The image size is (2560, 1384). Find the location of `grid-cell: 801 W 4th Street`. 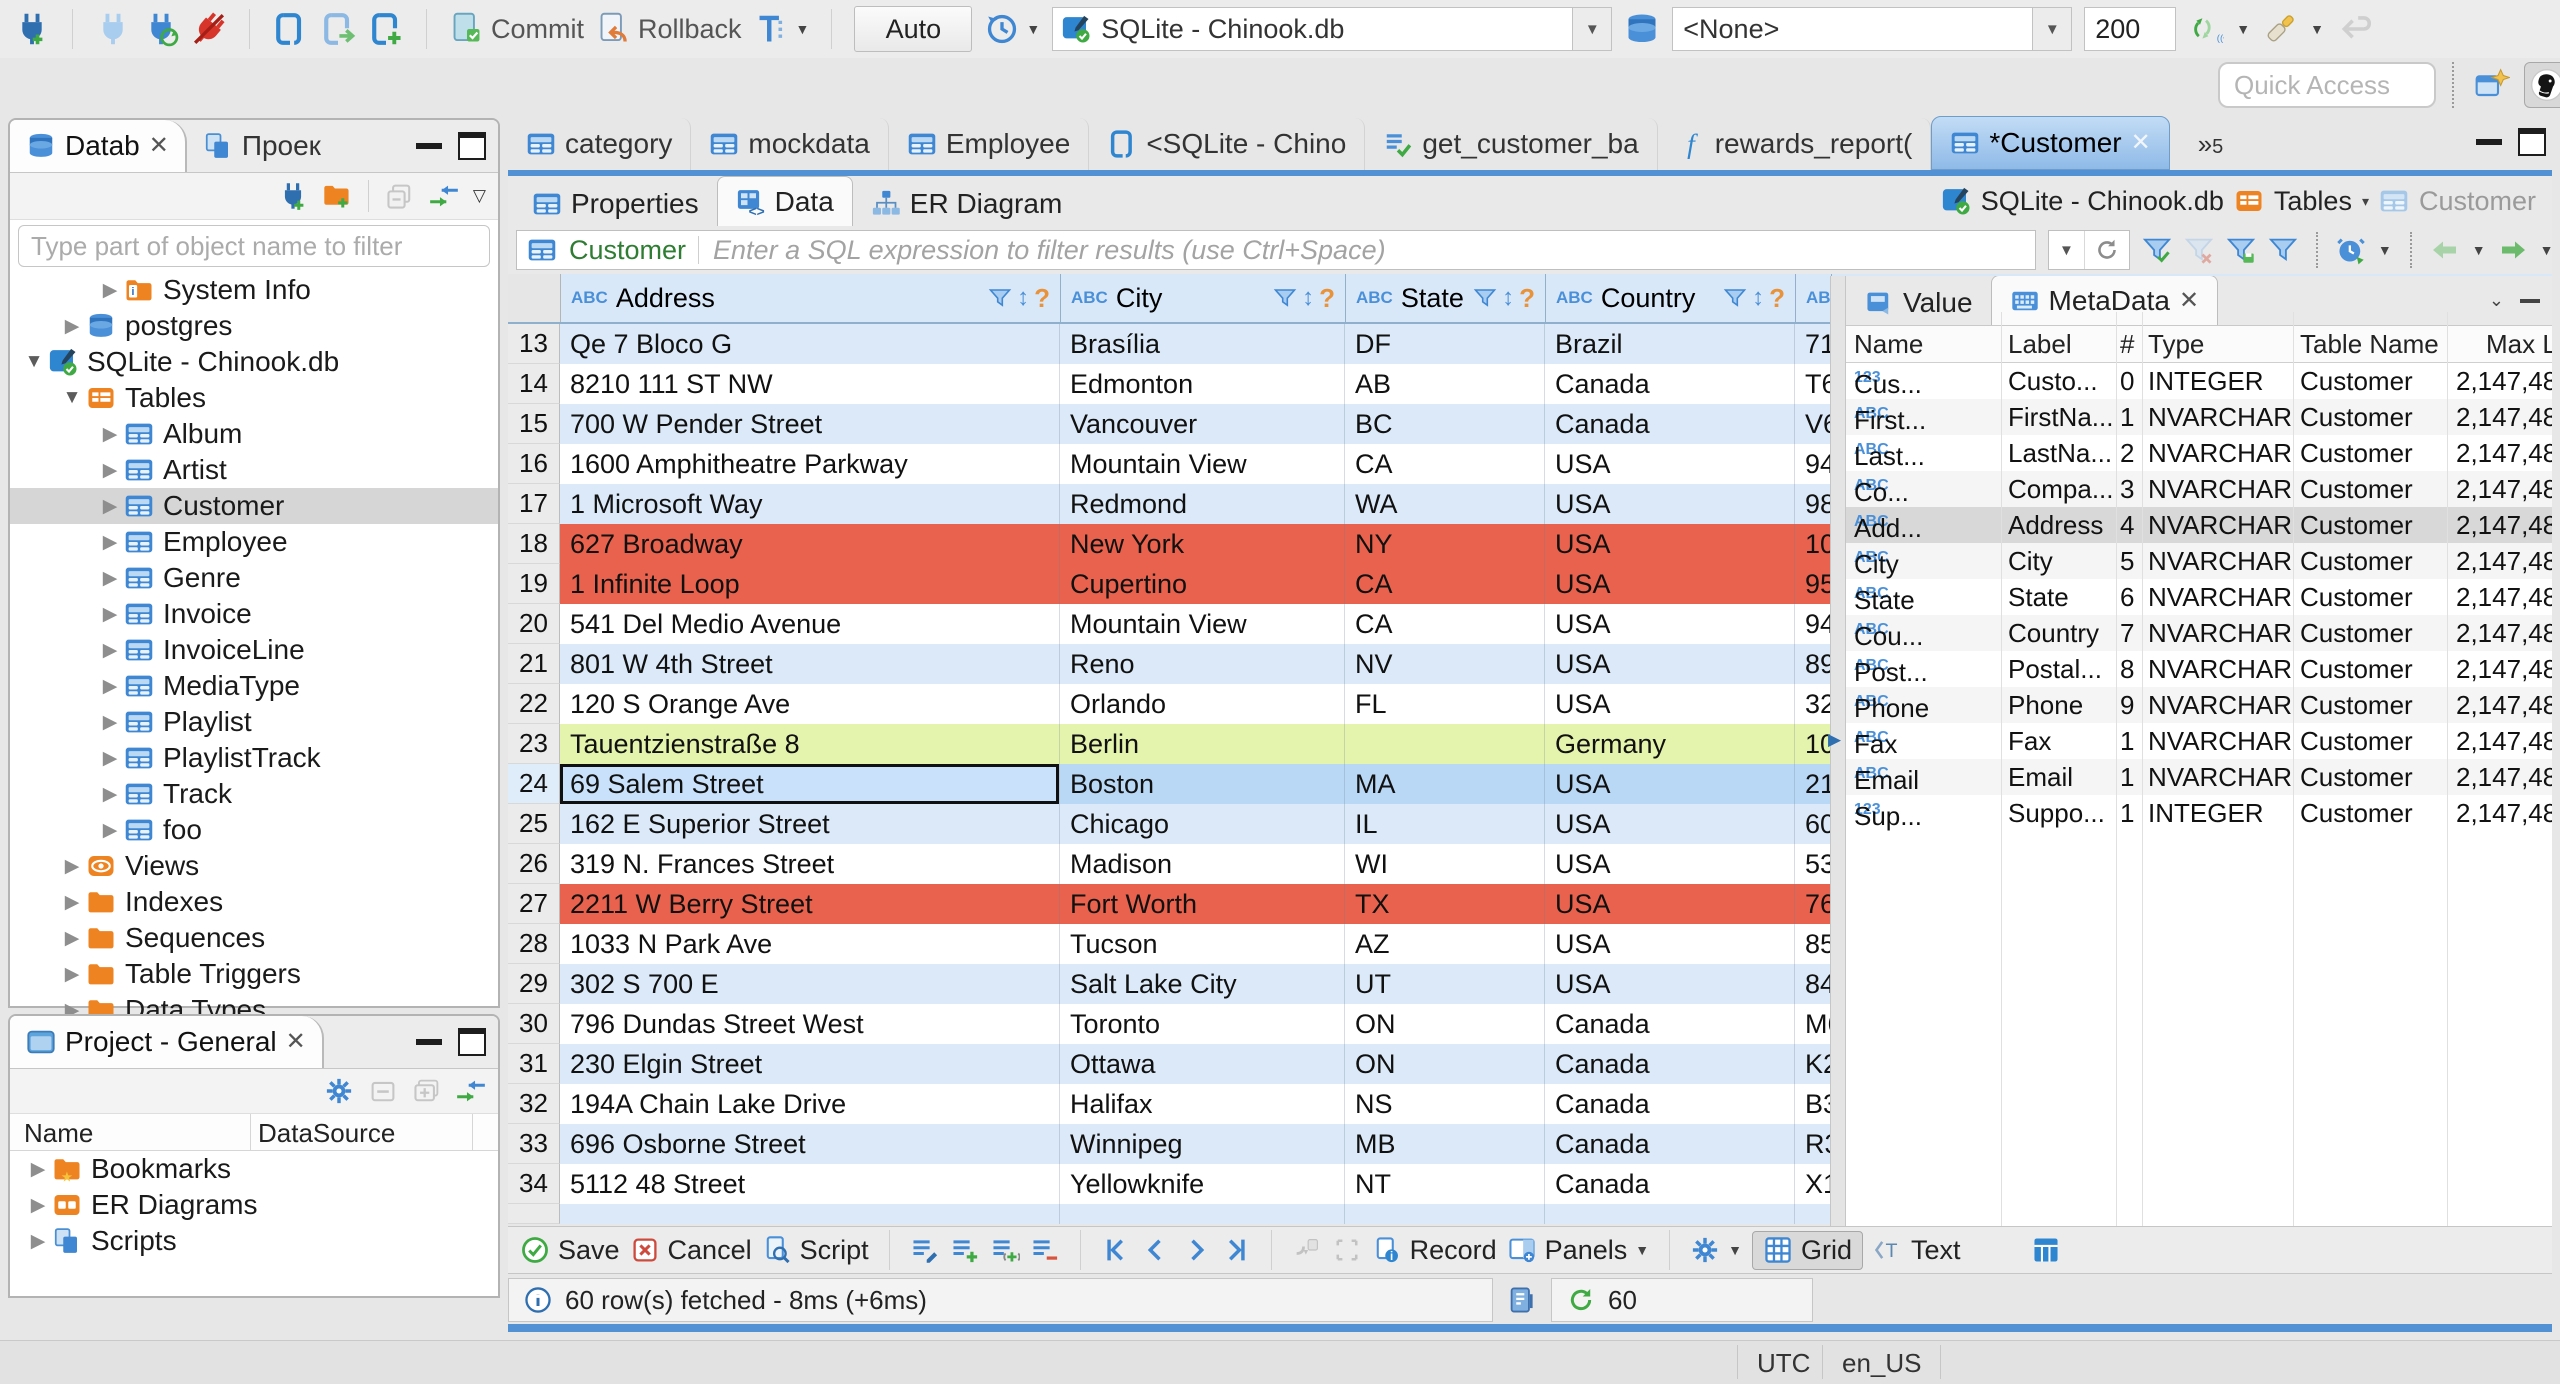

grid-cell: 801 W 4th Street is located at coordinates (810, 664).